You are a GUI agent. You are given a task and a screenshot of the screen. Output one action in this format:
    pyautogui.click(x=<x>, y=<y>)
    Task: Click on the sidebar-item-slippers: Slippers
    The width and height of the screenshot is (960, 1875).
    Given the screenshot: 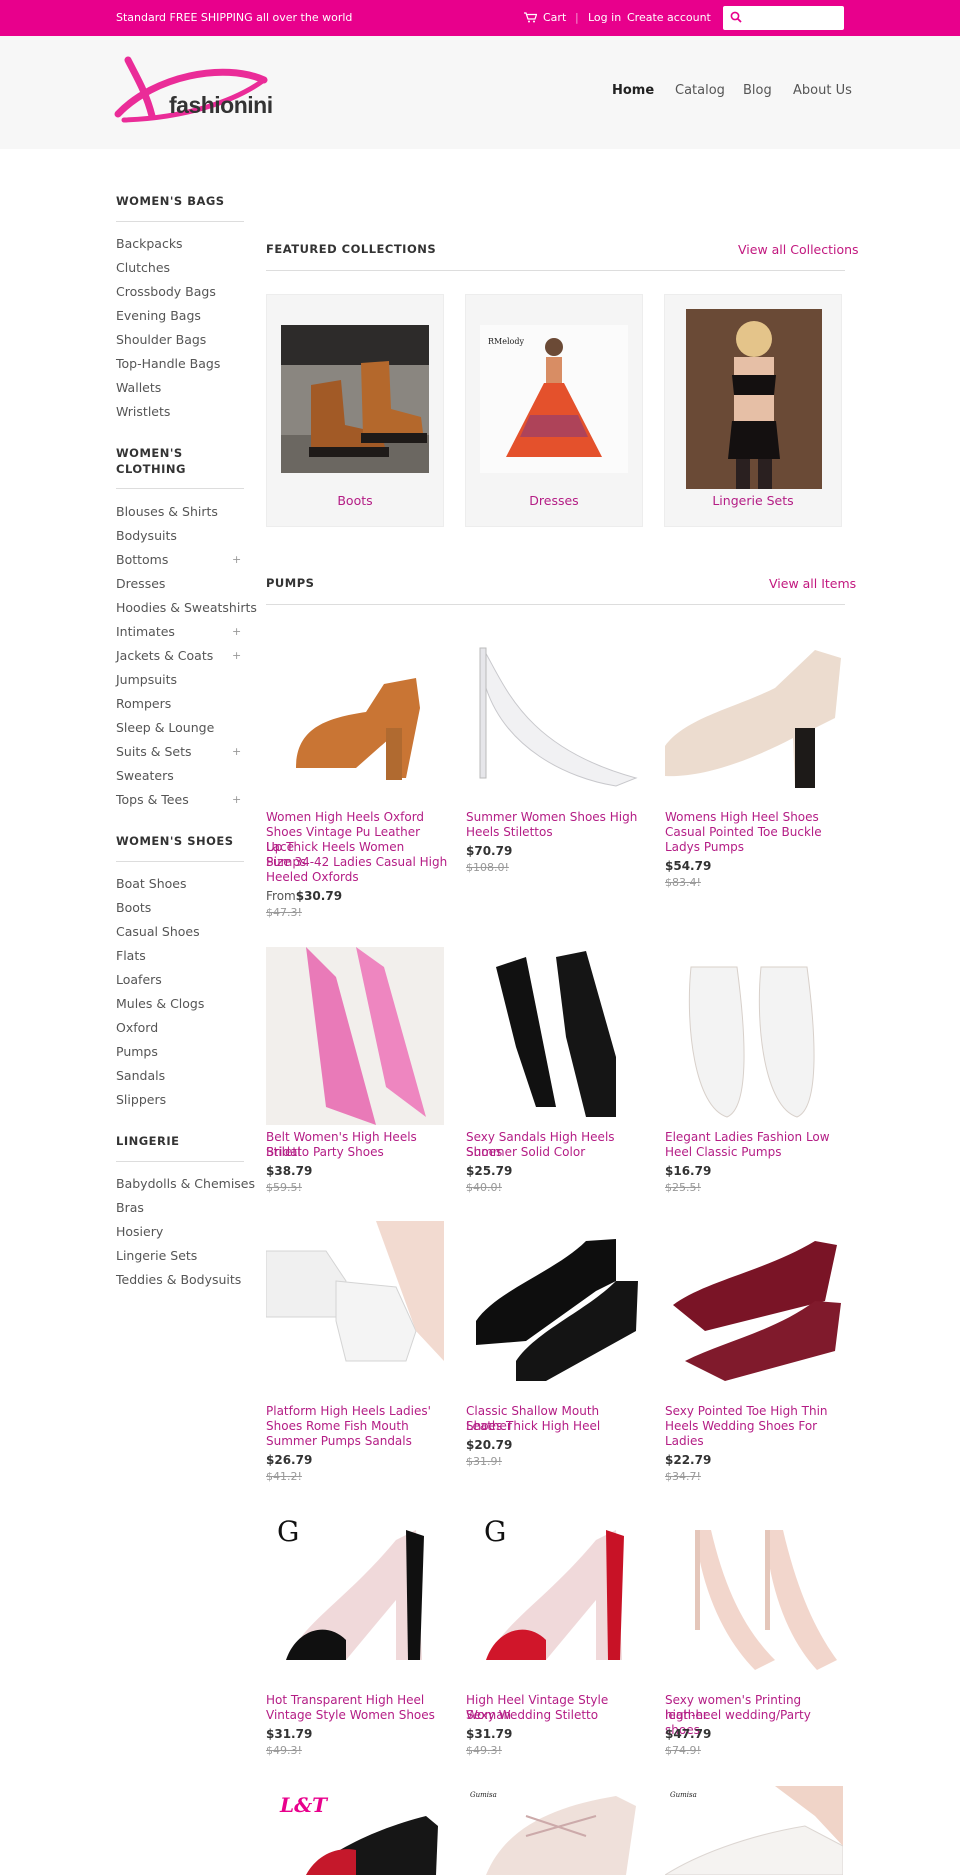 What is the action you would take?
    pyautogui.click(x=141, y=1099)
    